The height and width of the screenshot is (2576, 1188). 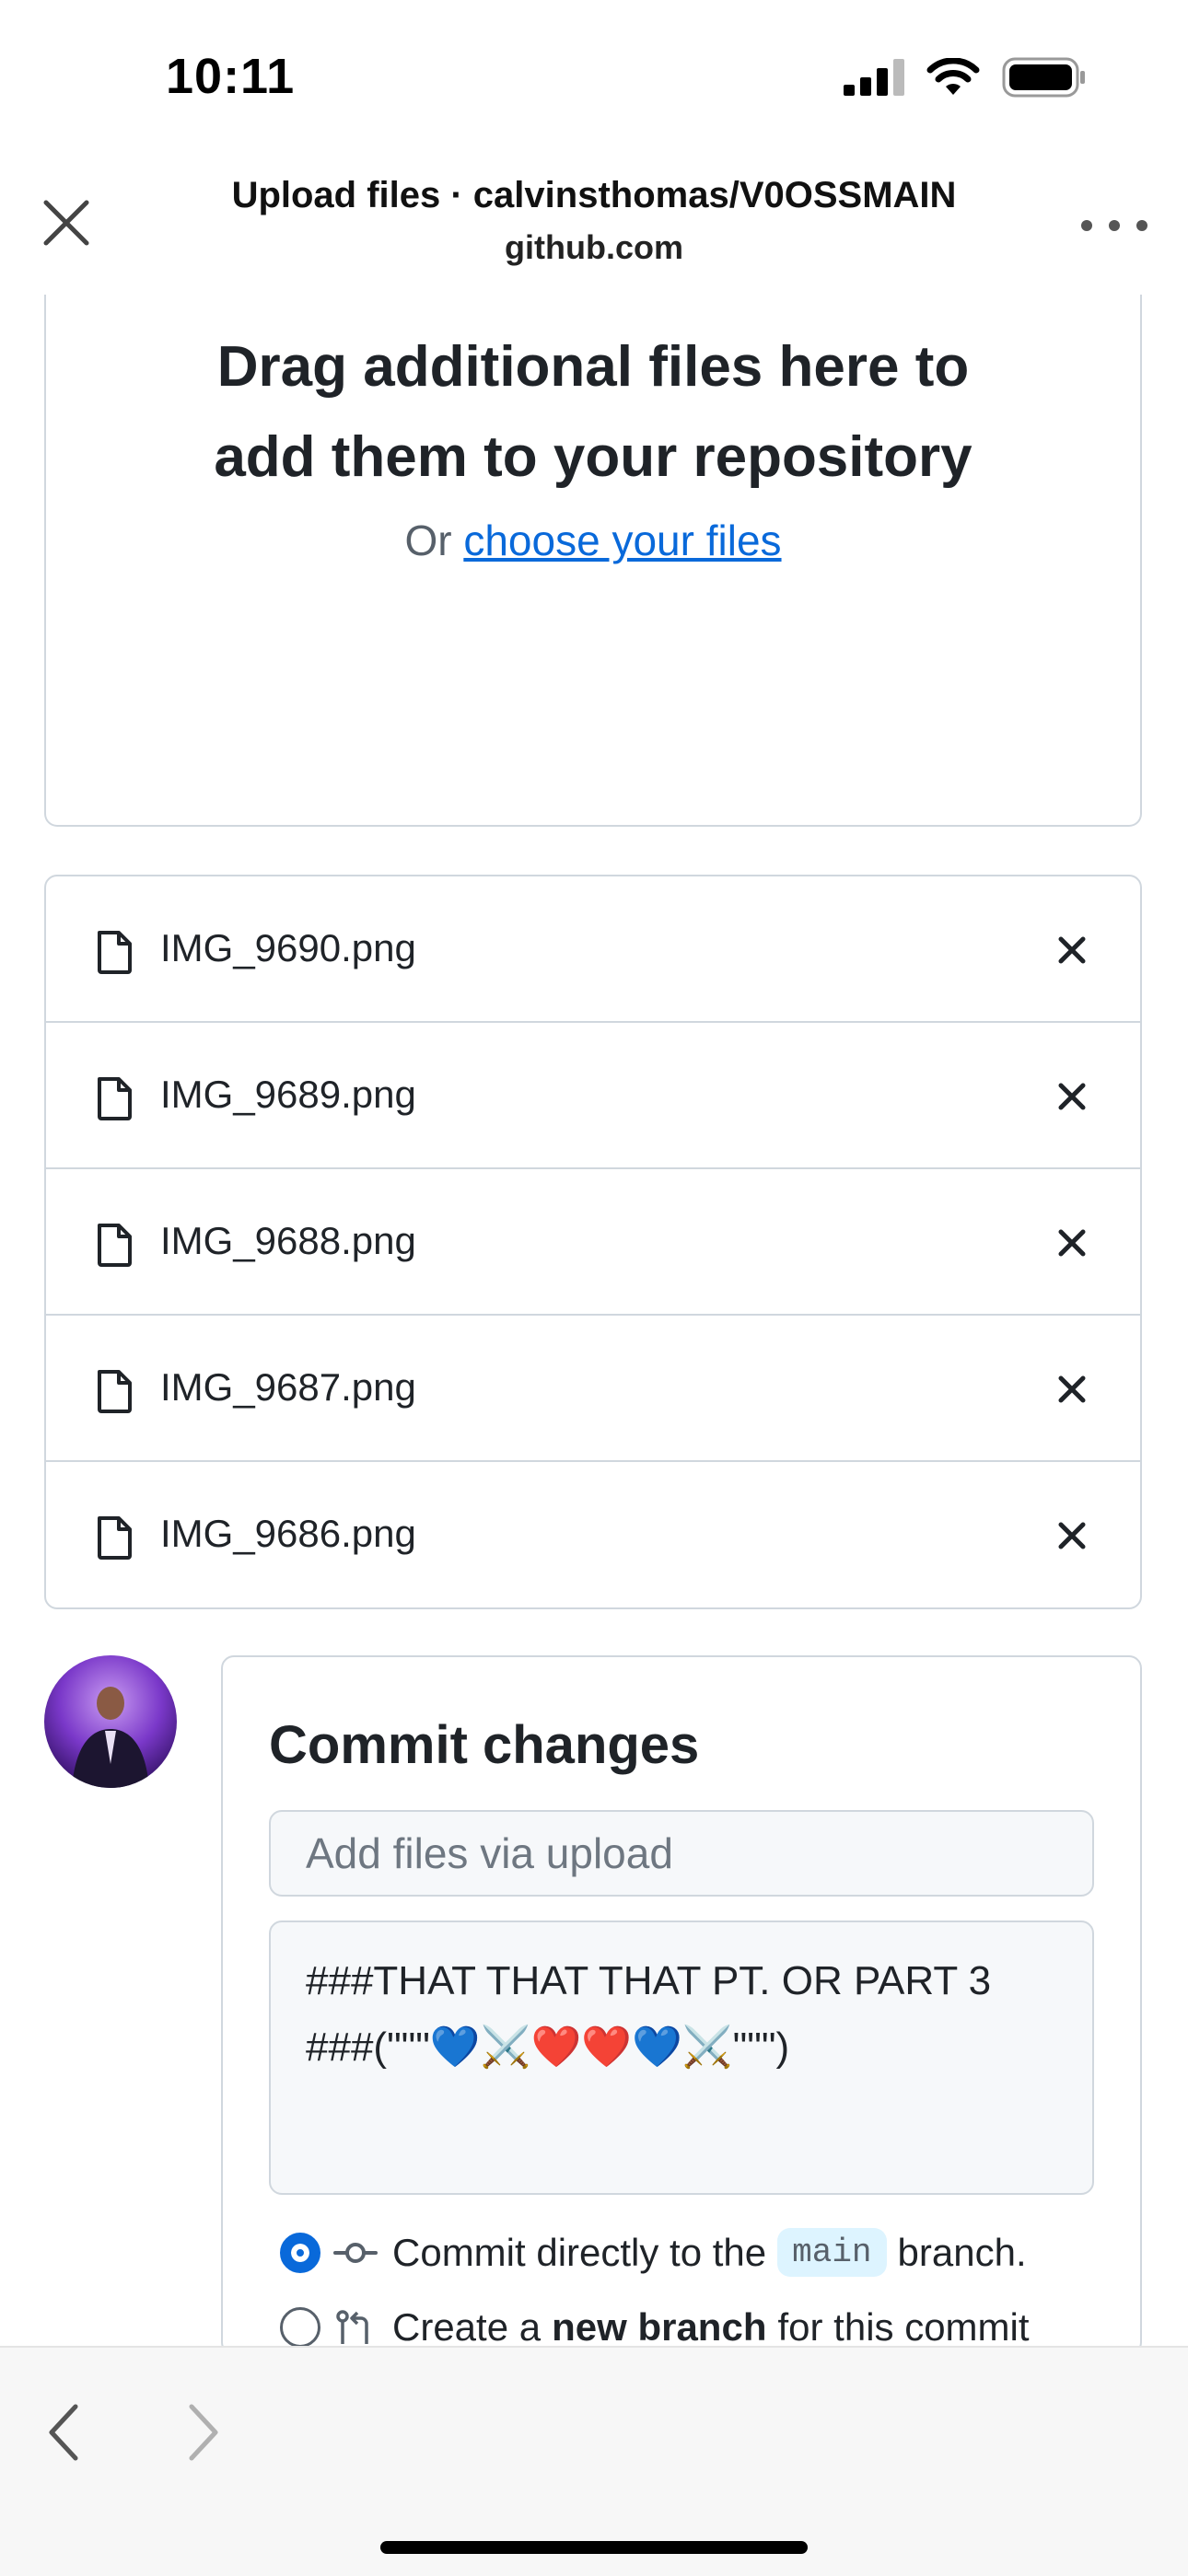 I want to click on drop-title-line-1: Drag additional files here to, so click(x=593, y=367).